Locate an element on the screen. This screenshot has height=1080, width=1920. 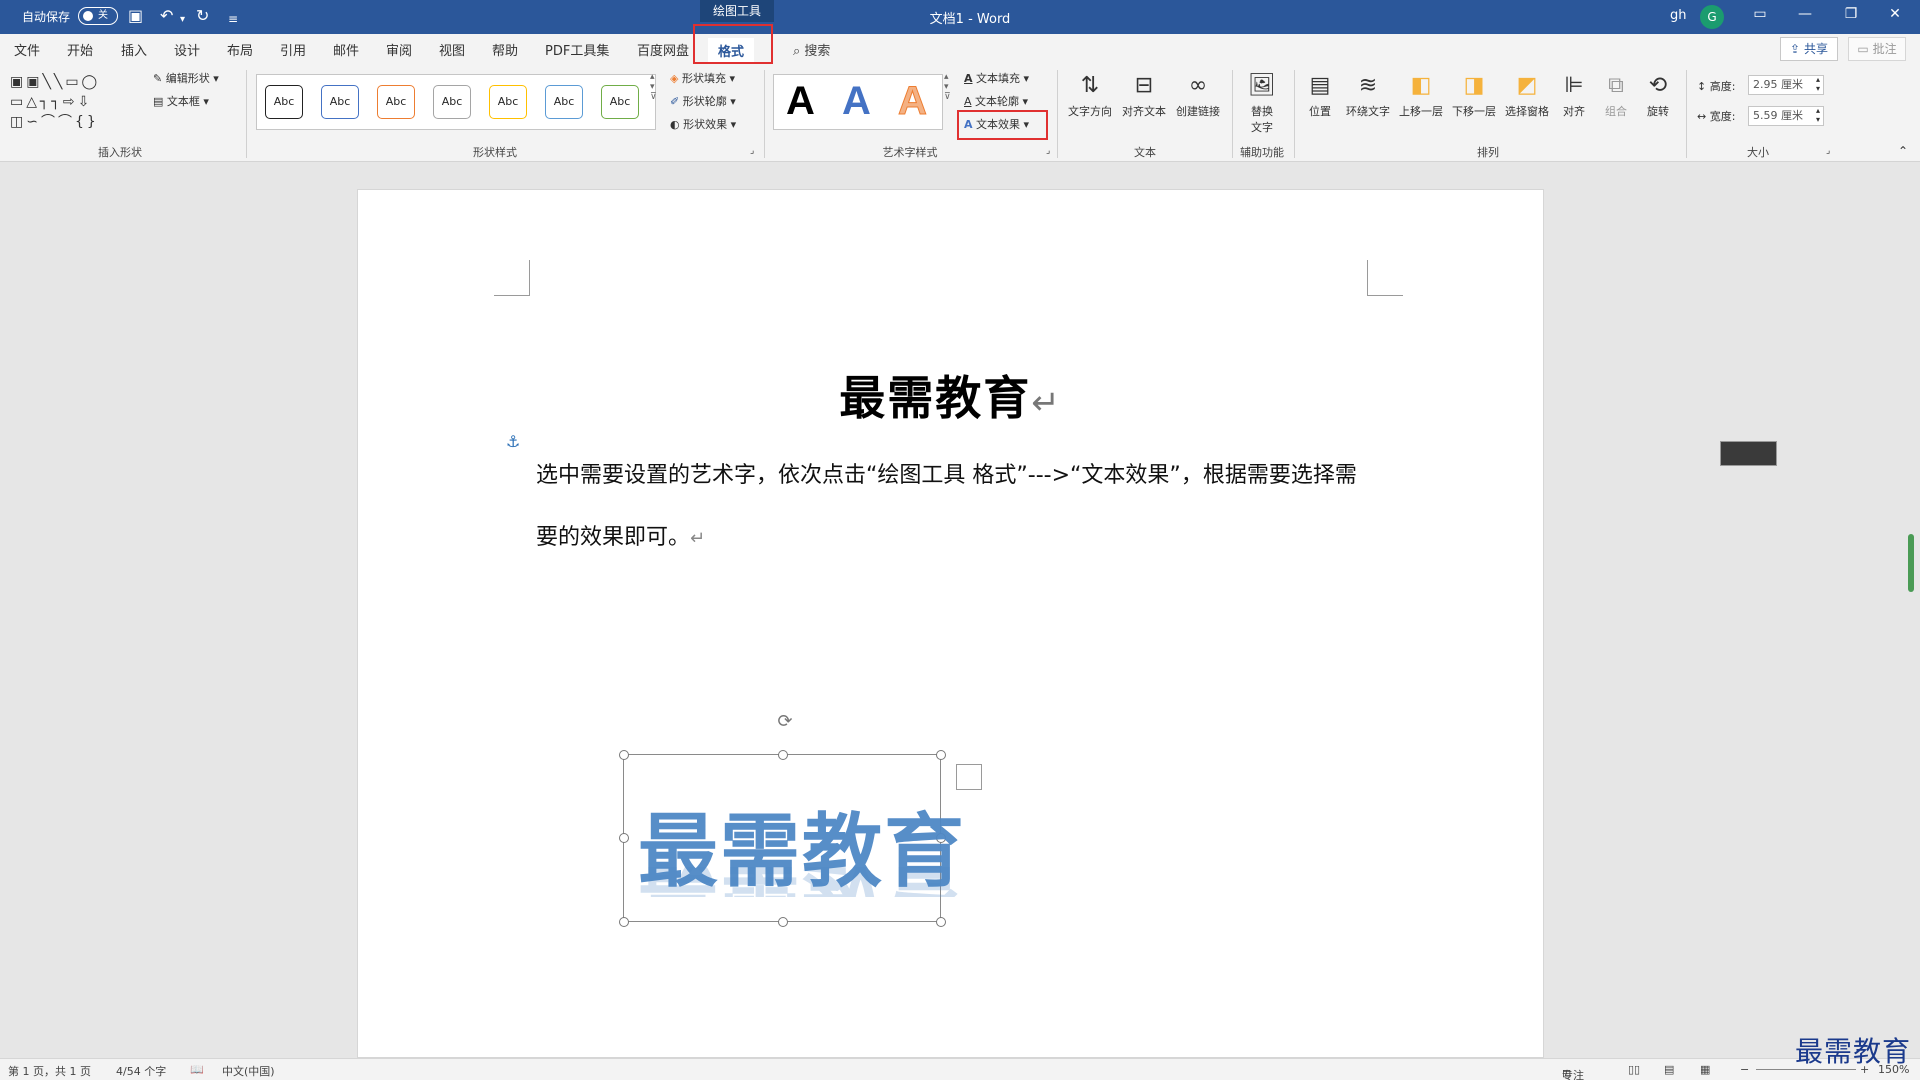
send-backward-icon: ◨ is located at coordinates (1474, 85).